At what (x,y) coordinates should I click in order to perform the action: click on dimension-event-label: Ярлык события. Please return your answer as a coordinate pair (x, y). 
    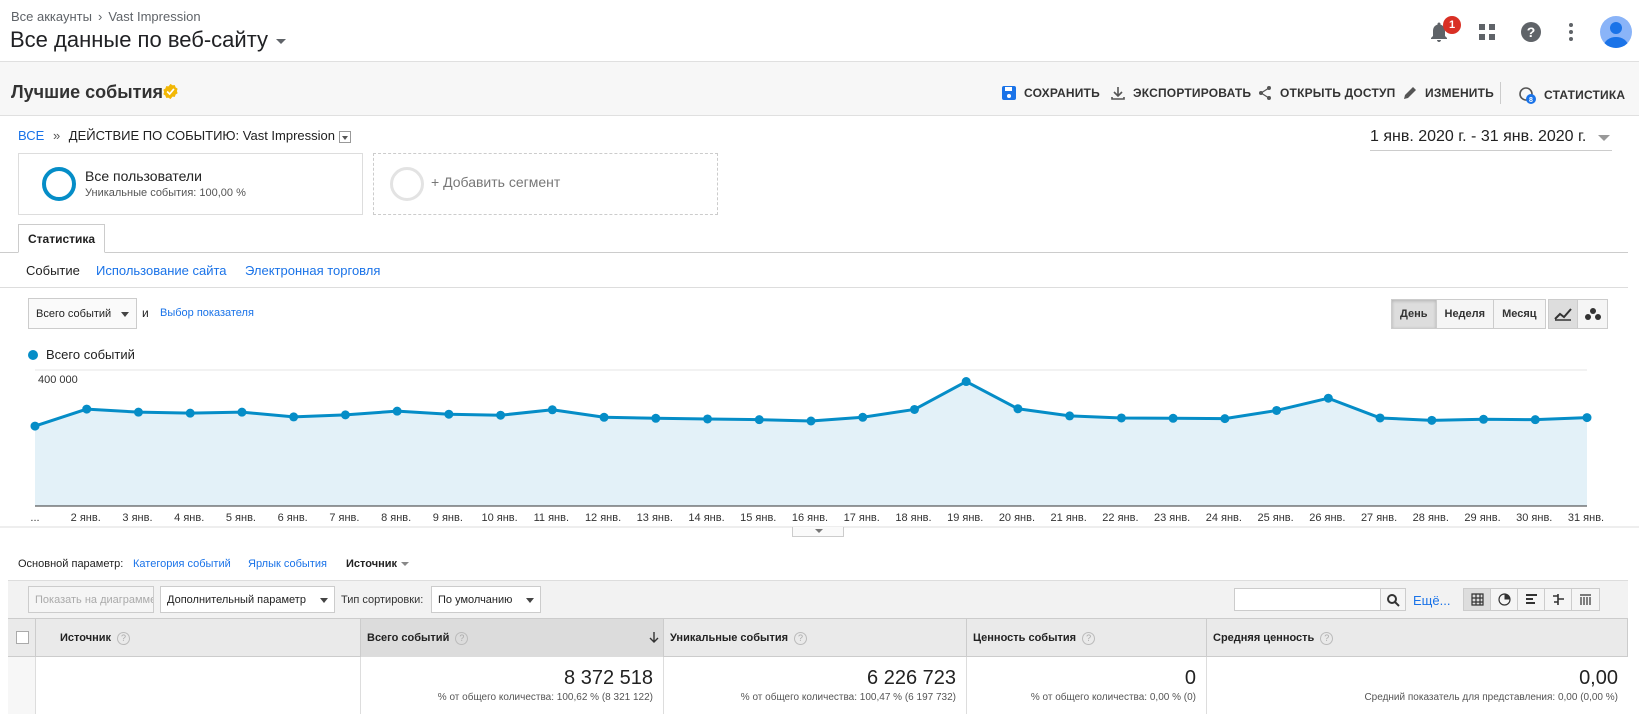
    Looking at the image, I should click on (287, 564).